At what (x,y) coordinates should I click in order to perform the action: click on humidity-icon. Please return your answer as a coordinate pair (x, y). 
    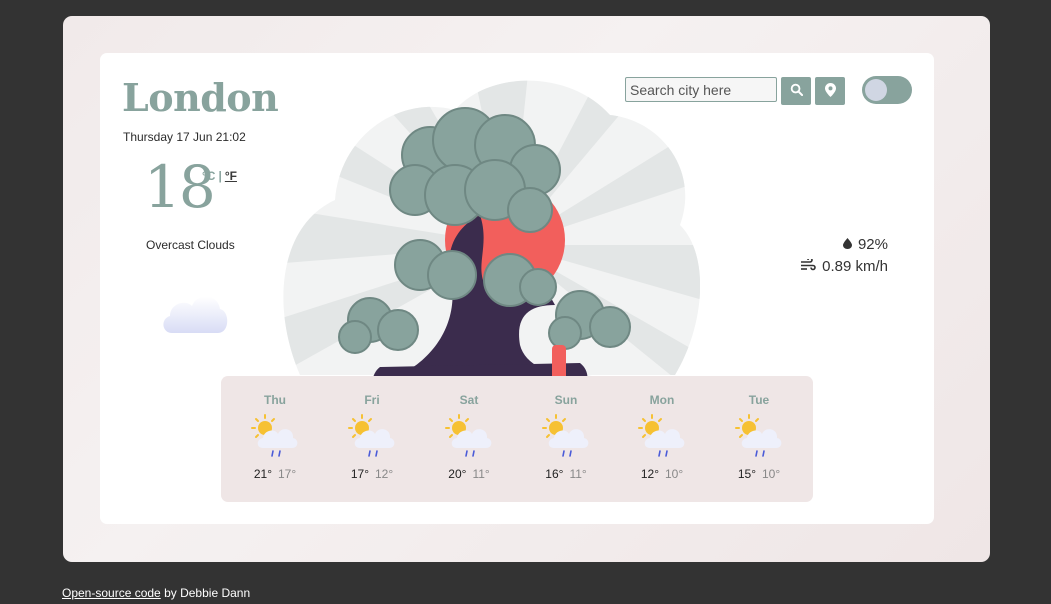
    Looking at the image, I should click on (847, 245).